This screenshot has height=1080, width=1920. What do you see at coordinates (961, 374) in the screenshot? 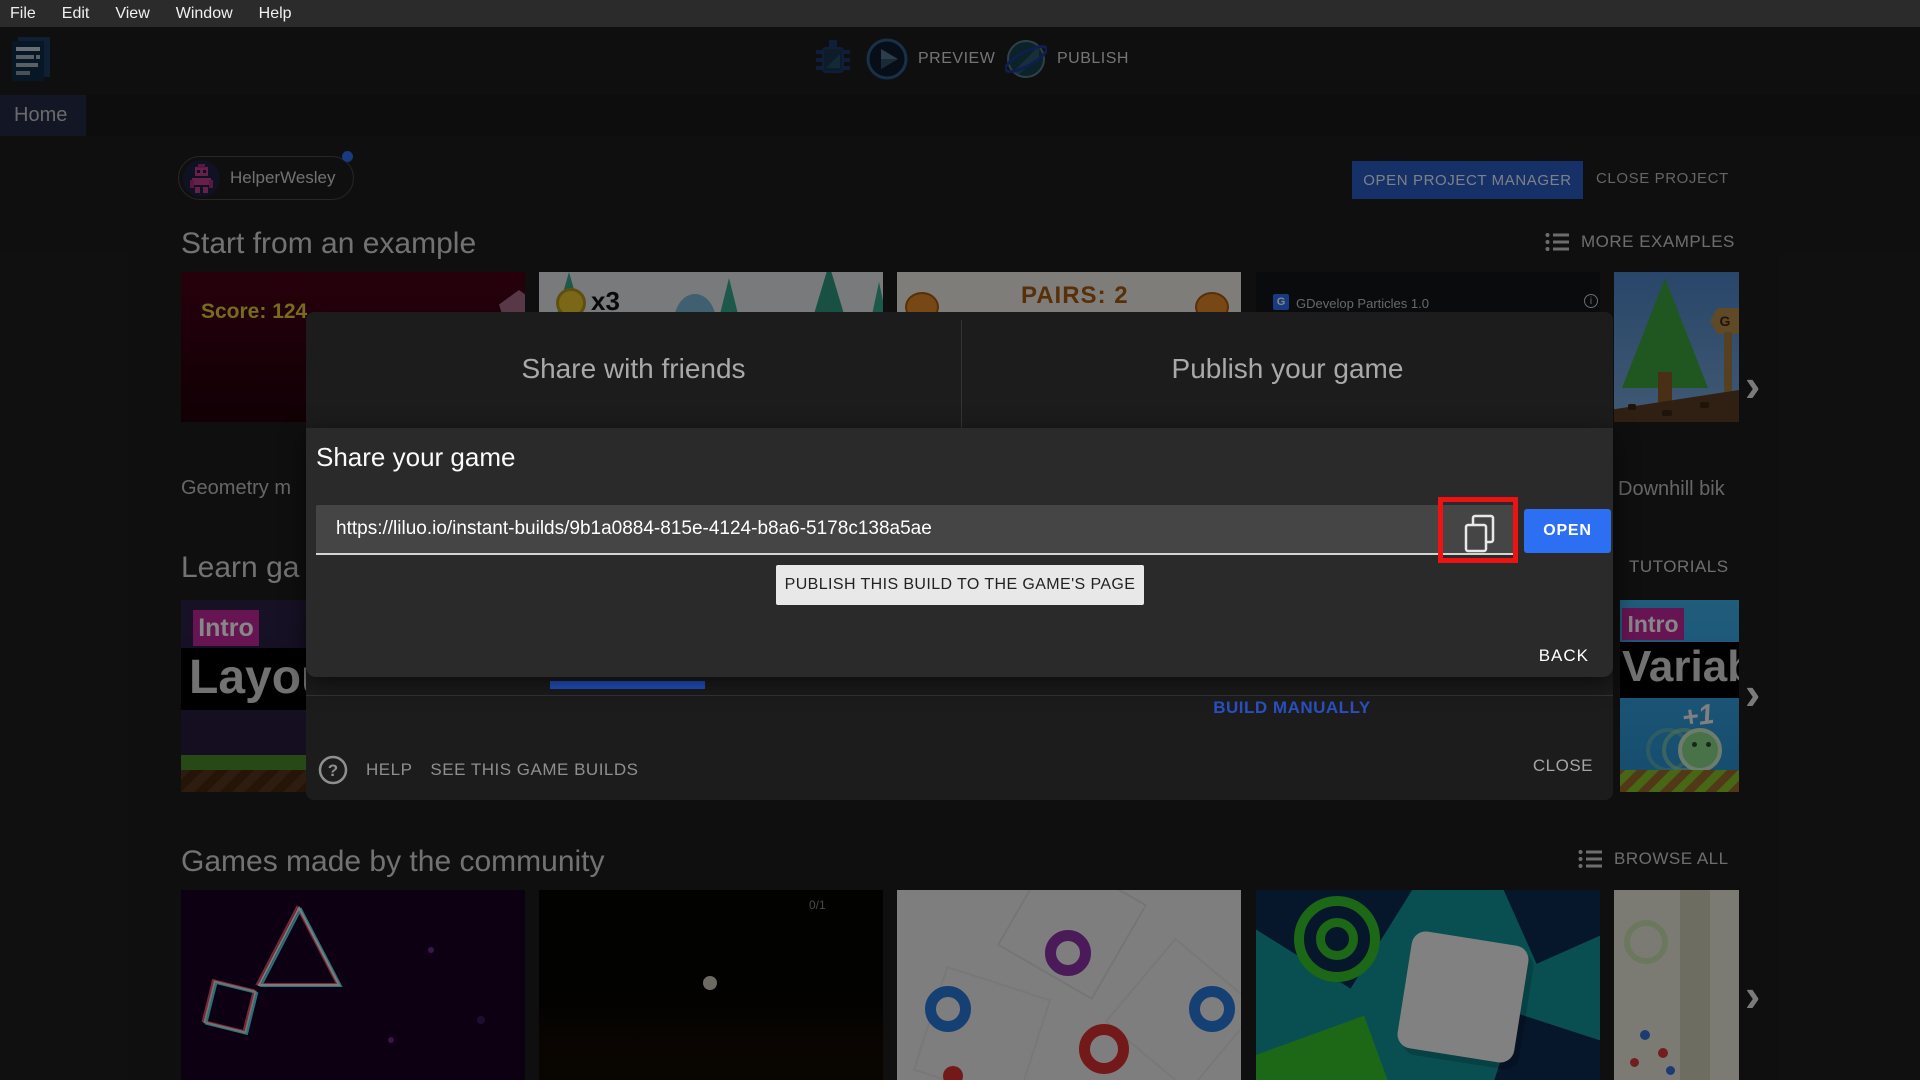
I see `tab-divider` at bounding box center [961, 374].